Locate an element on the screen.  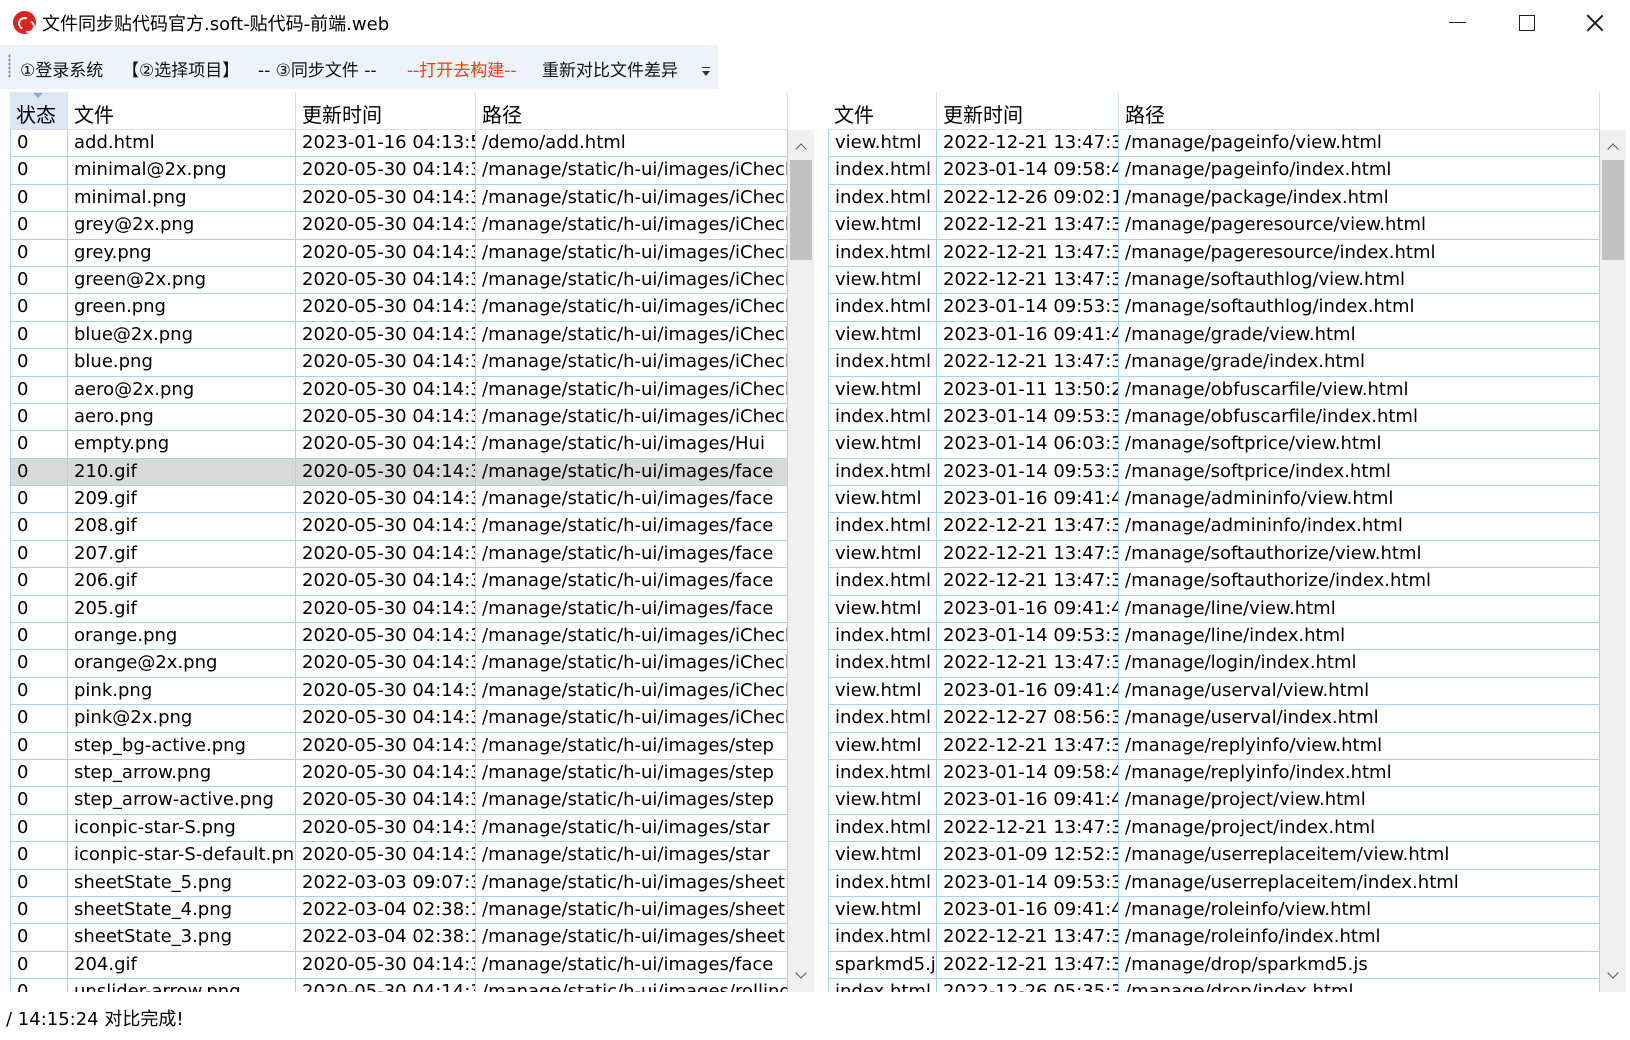
toolbar-overflow-icon is located at coordinates (706, 73).